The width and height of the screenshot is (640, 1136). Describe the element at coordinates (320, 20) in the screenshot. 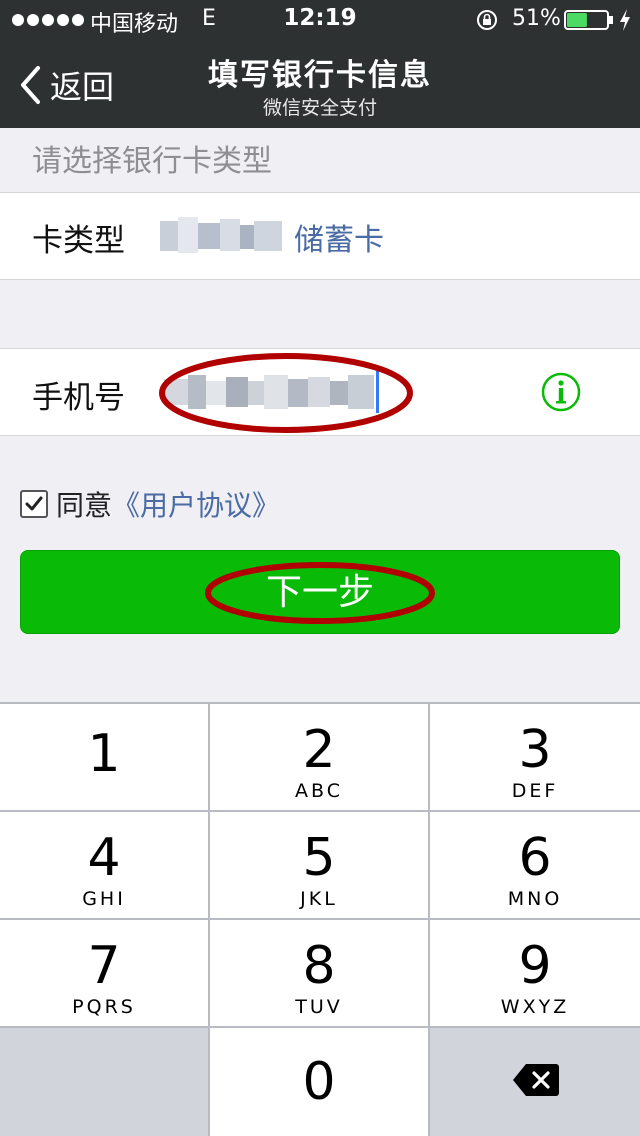

I see `status-bar: 中国移动 E 12:19 51%` at that location.